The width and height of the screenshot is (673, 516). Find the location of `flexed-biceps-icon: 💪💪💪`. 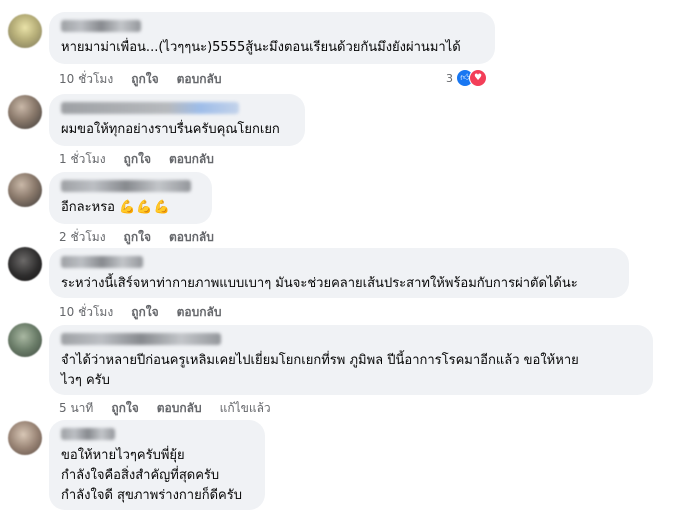

flexed-biceps-icon: 💪💪💪 is located at coordinates (145, 207).